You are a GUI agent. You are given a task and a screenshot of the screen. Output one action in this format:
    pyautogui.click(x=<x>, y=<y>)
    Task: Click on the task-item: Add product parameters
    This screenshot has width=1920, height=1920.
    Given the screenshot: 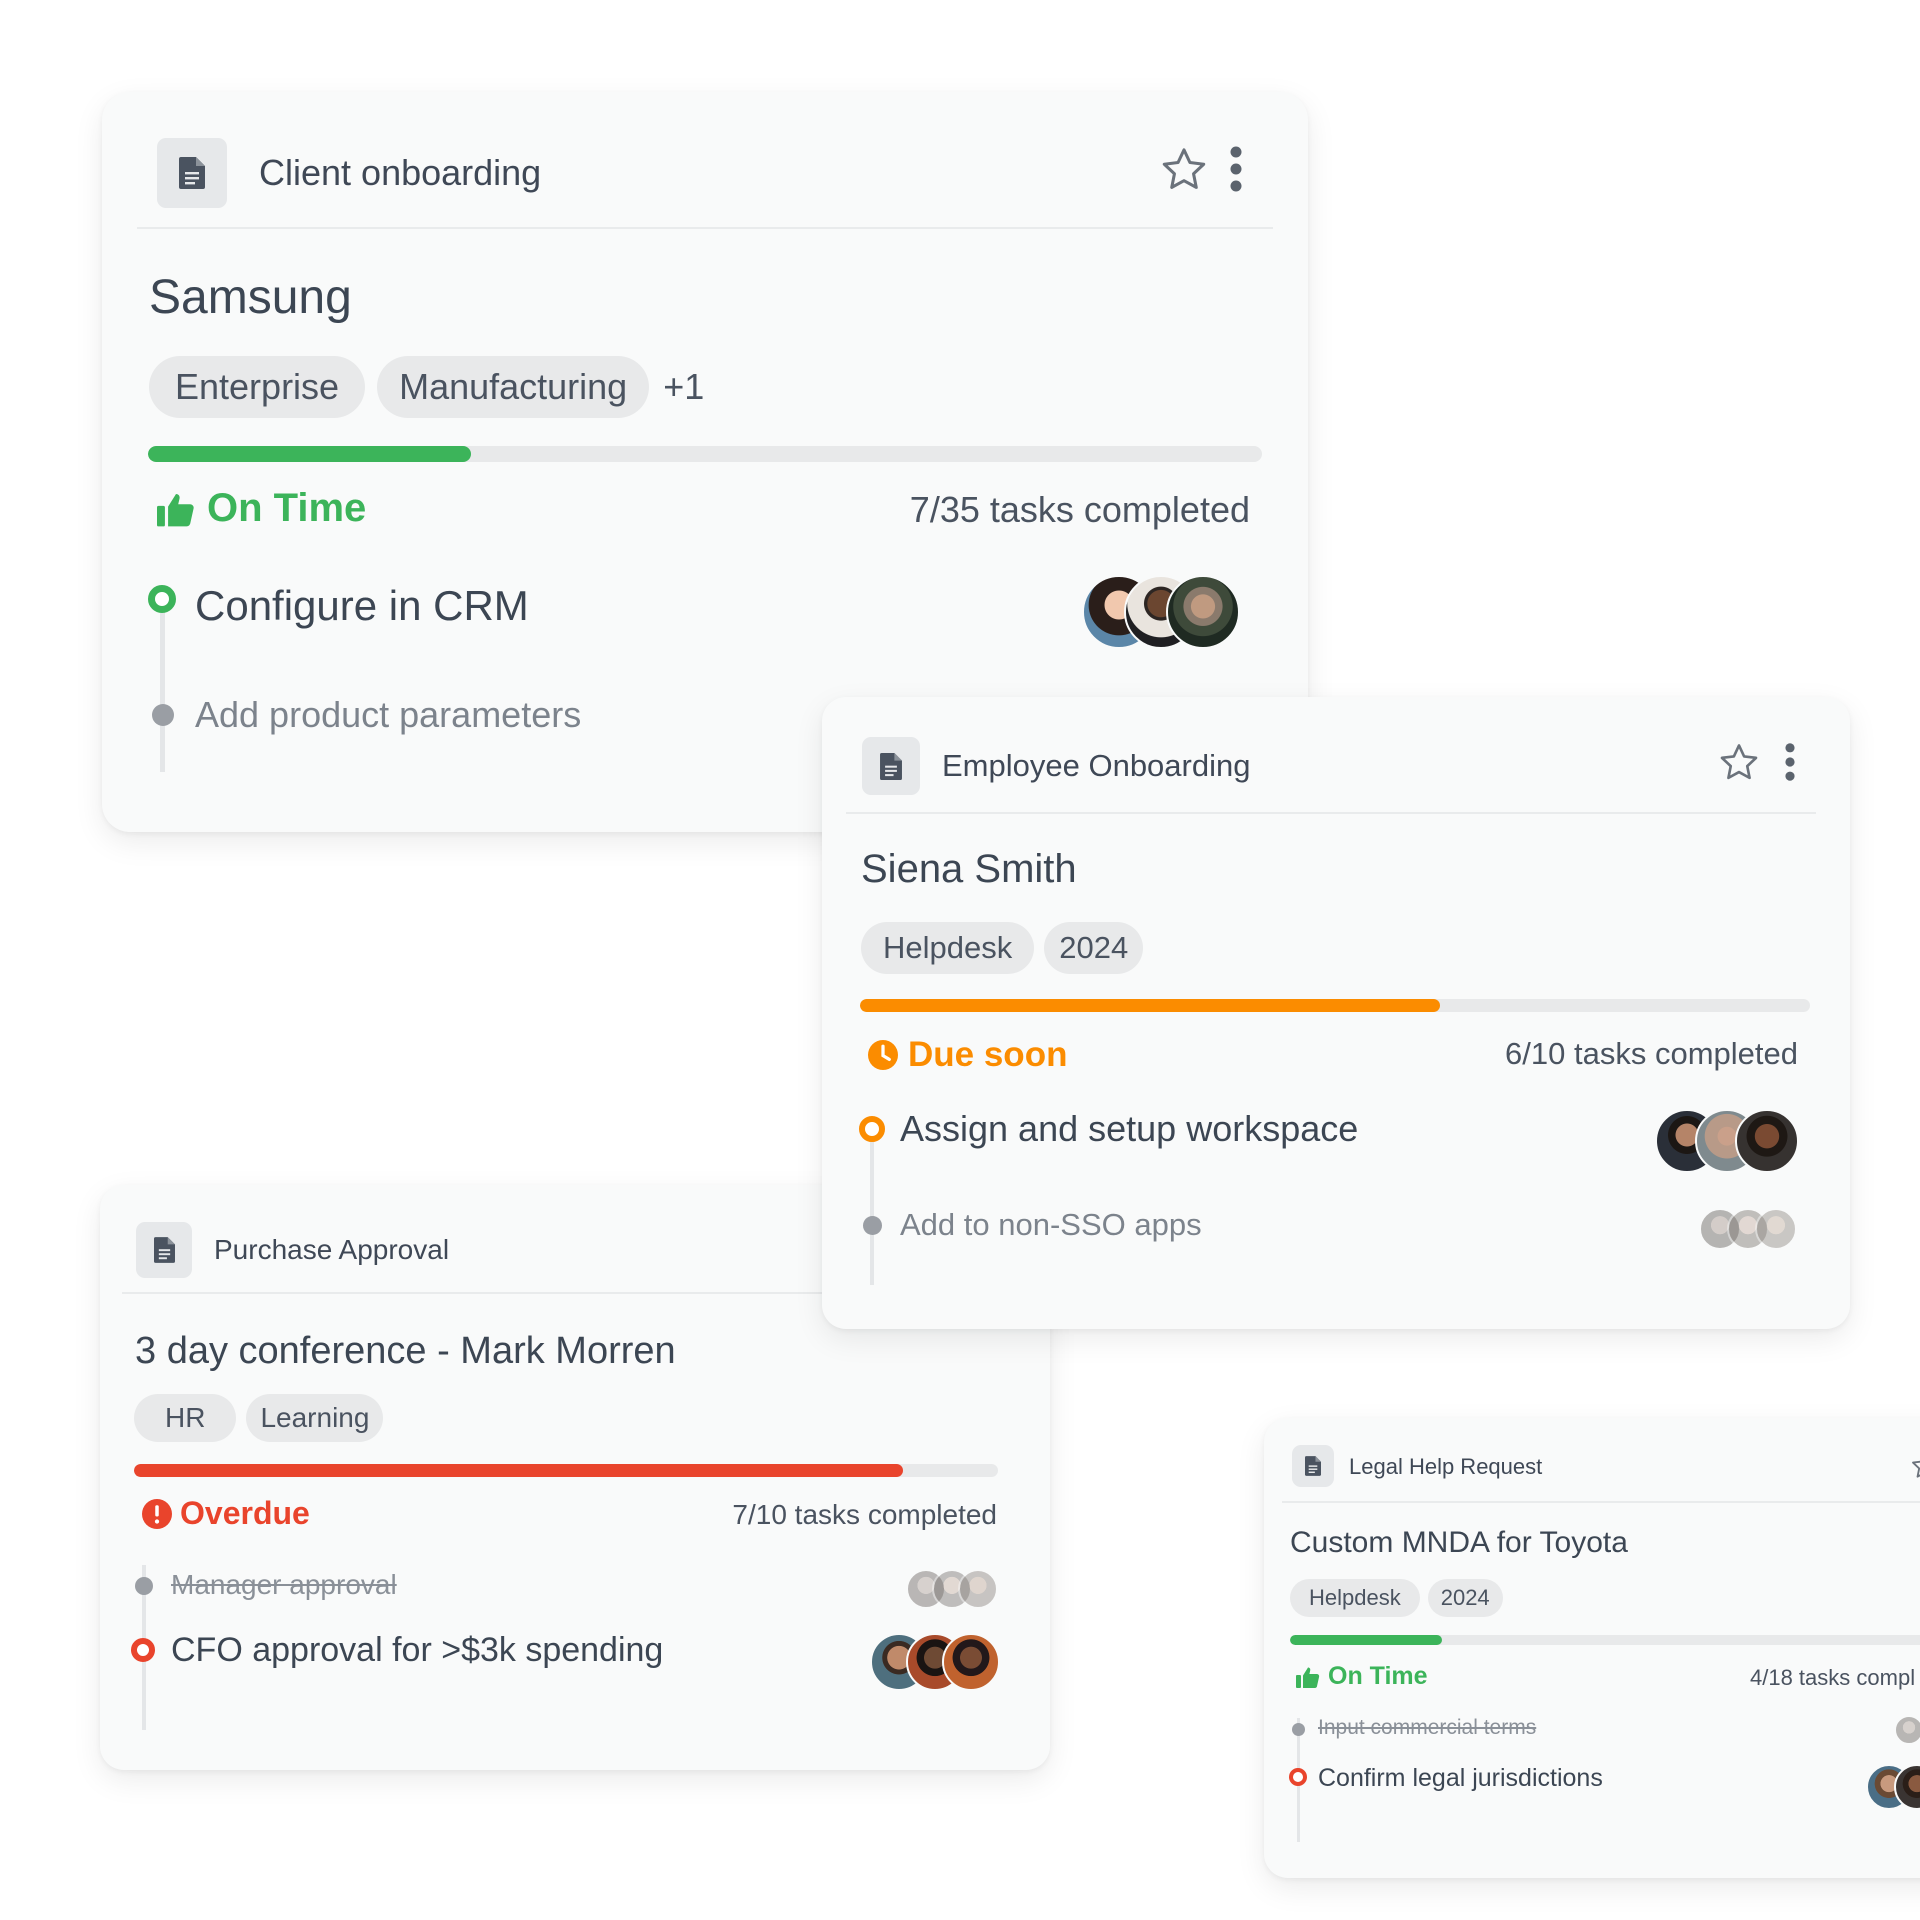 What is the action you would take?
    pyautogui.click(x=388, y=715)
    